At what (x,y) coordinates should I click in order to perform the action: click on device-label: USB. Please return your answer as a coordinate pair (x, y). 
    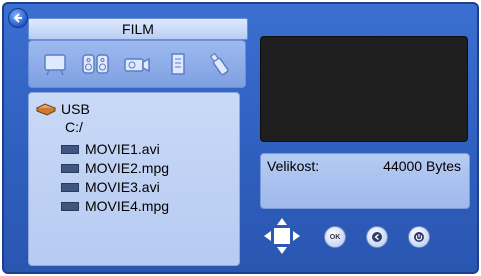
    Looking at the image, I should click on (75, 109).